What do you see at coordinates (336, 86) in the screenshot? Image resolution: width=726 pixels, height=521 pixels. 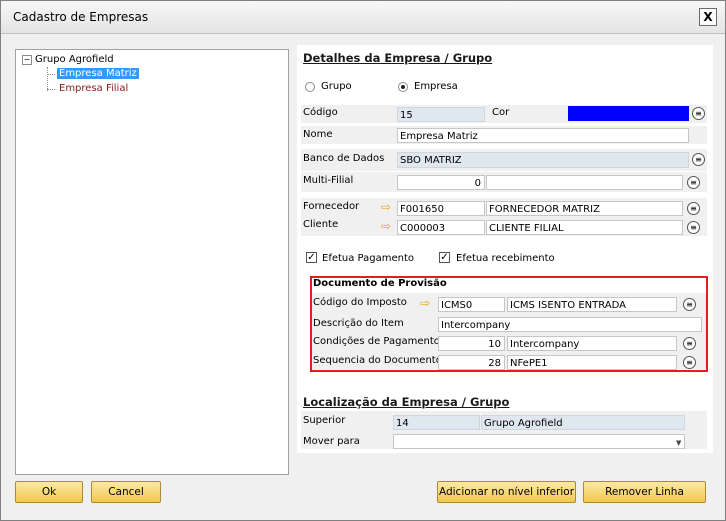 I see `radio-grupo-label: Grupo` at bounding box center [336, 86].